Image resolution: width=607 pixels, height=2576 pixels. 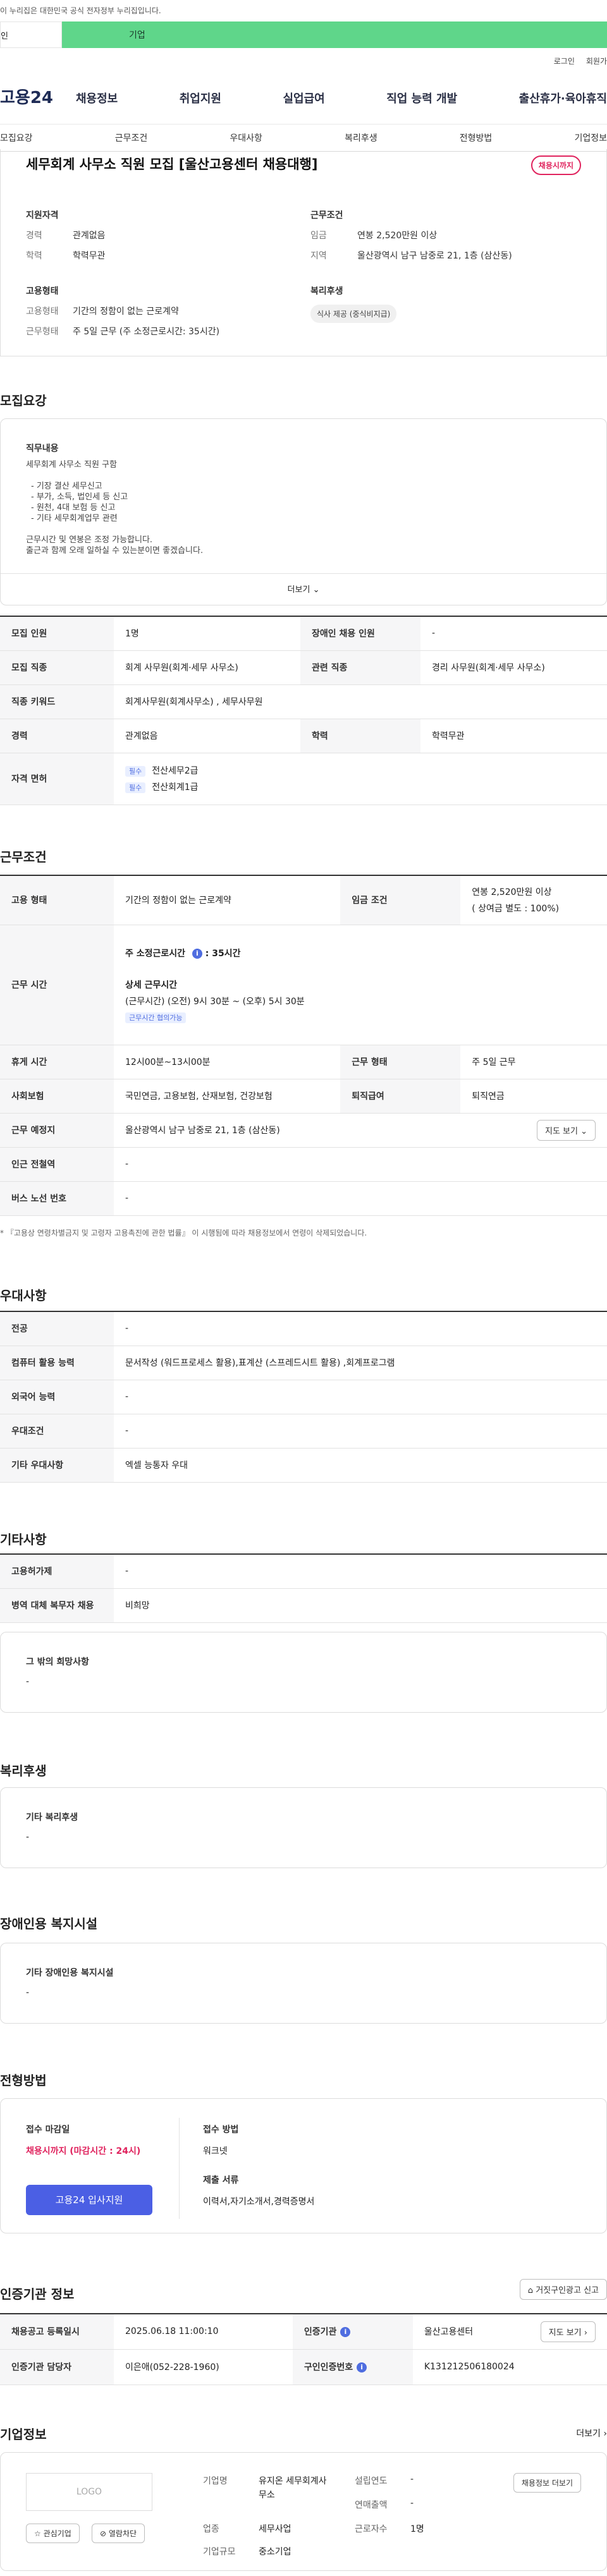 I want to click on license-item: 전산세무2급, so click(x=175, y=771).